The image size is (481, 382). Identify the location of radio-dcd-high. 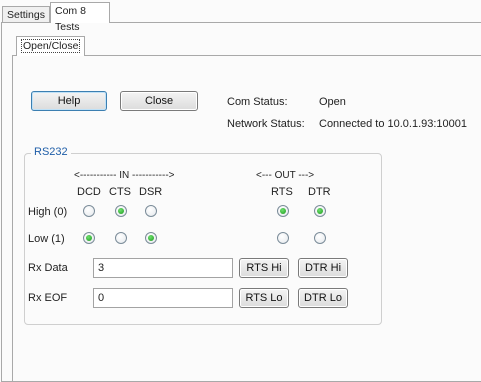
(89, 211).